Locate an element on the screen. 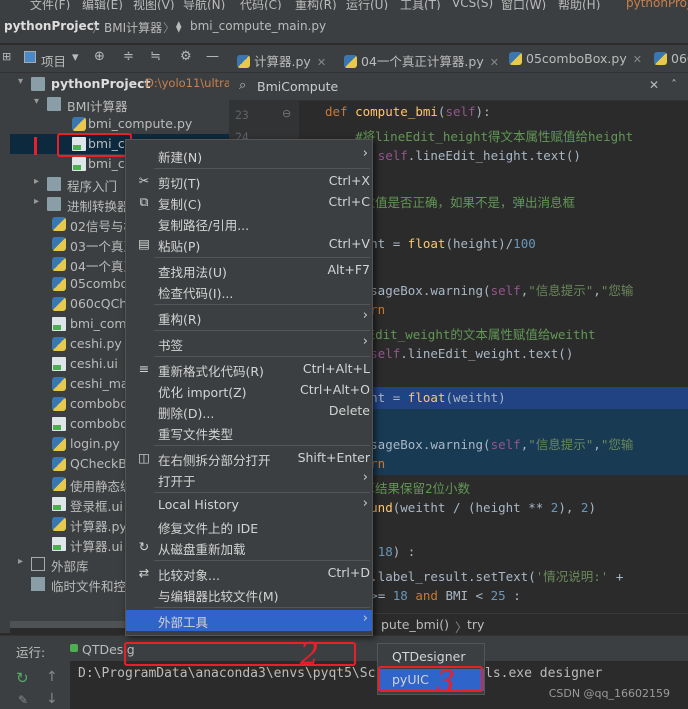 This screenshot has width=688, height=709. menu-item-9: 窗口(W) is located at coordinates (523, 5).